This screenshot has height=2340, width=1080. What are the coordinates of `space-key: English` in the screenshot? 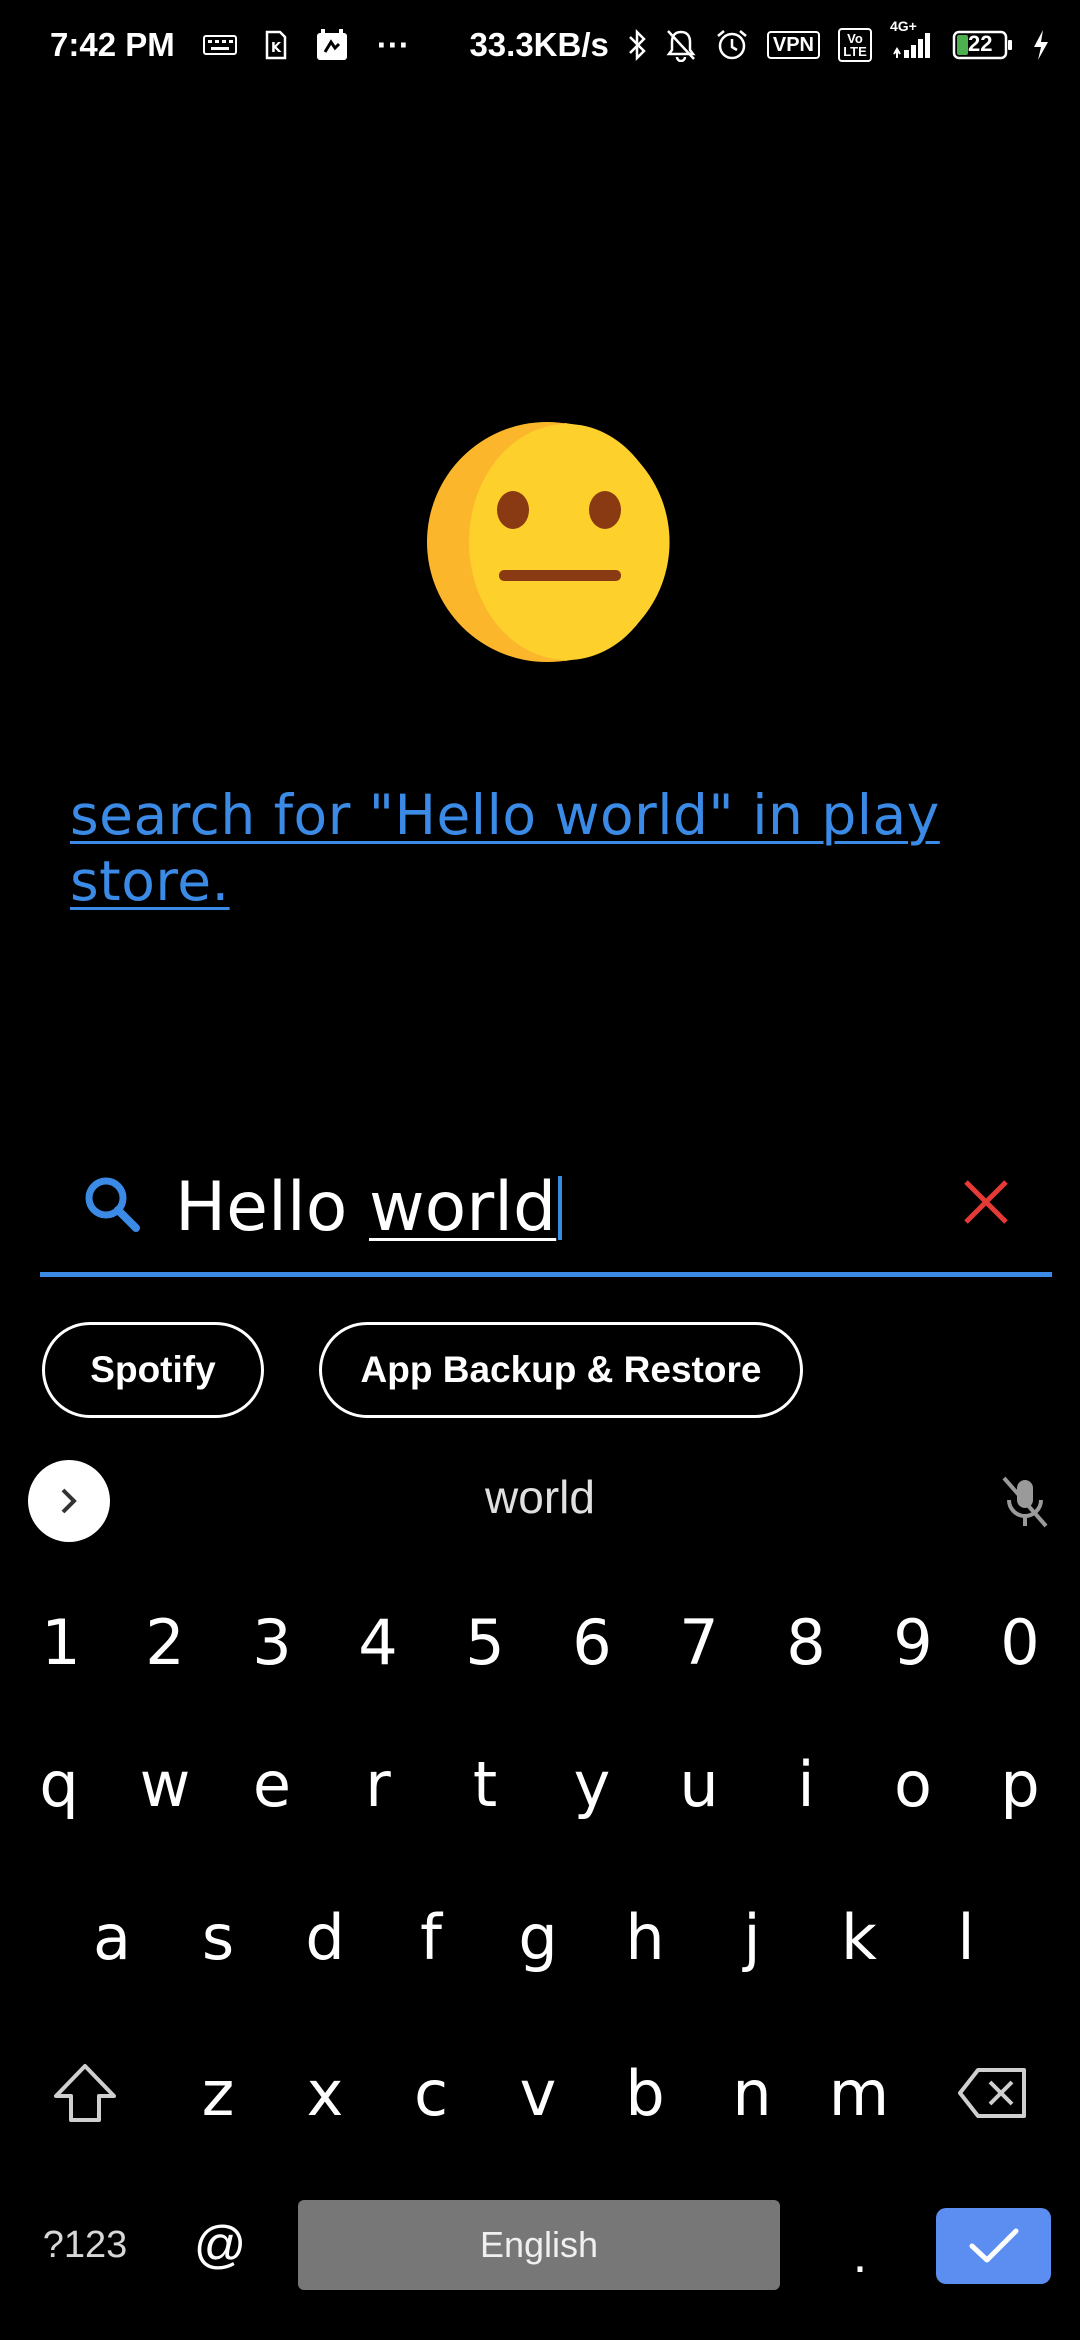 It's located at (539, 2245).